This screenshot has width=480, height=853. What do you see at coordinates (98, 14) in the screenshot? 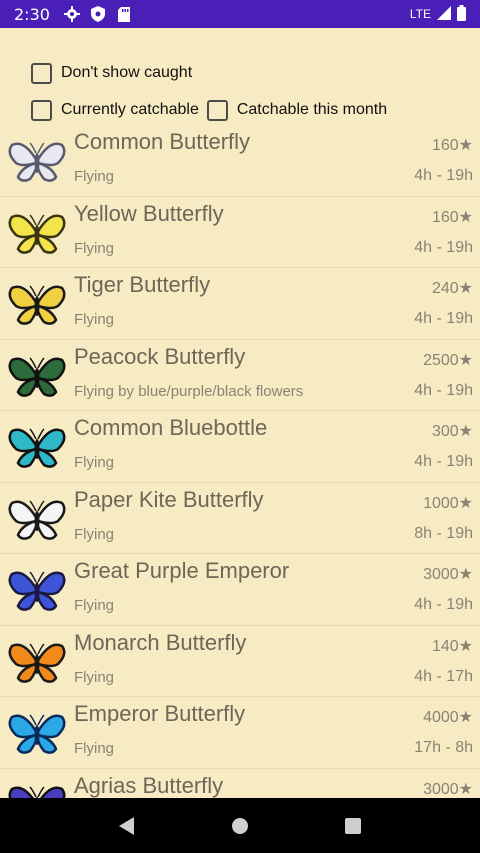
I see `shield-icon` at bounding box center [98, 14].